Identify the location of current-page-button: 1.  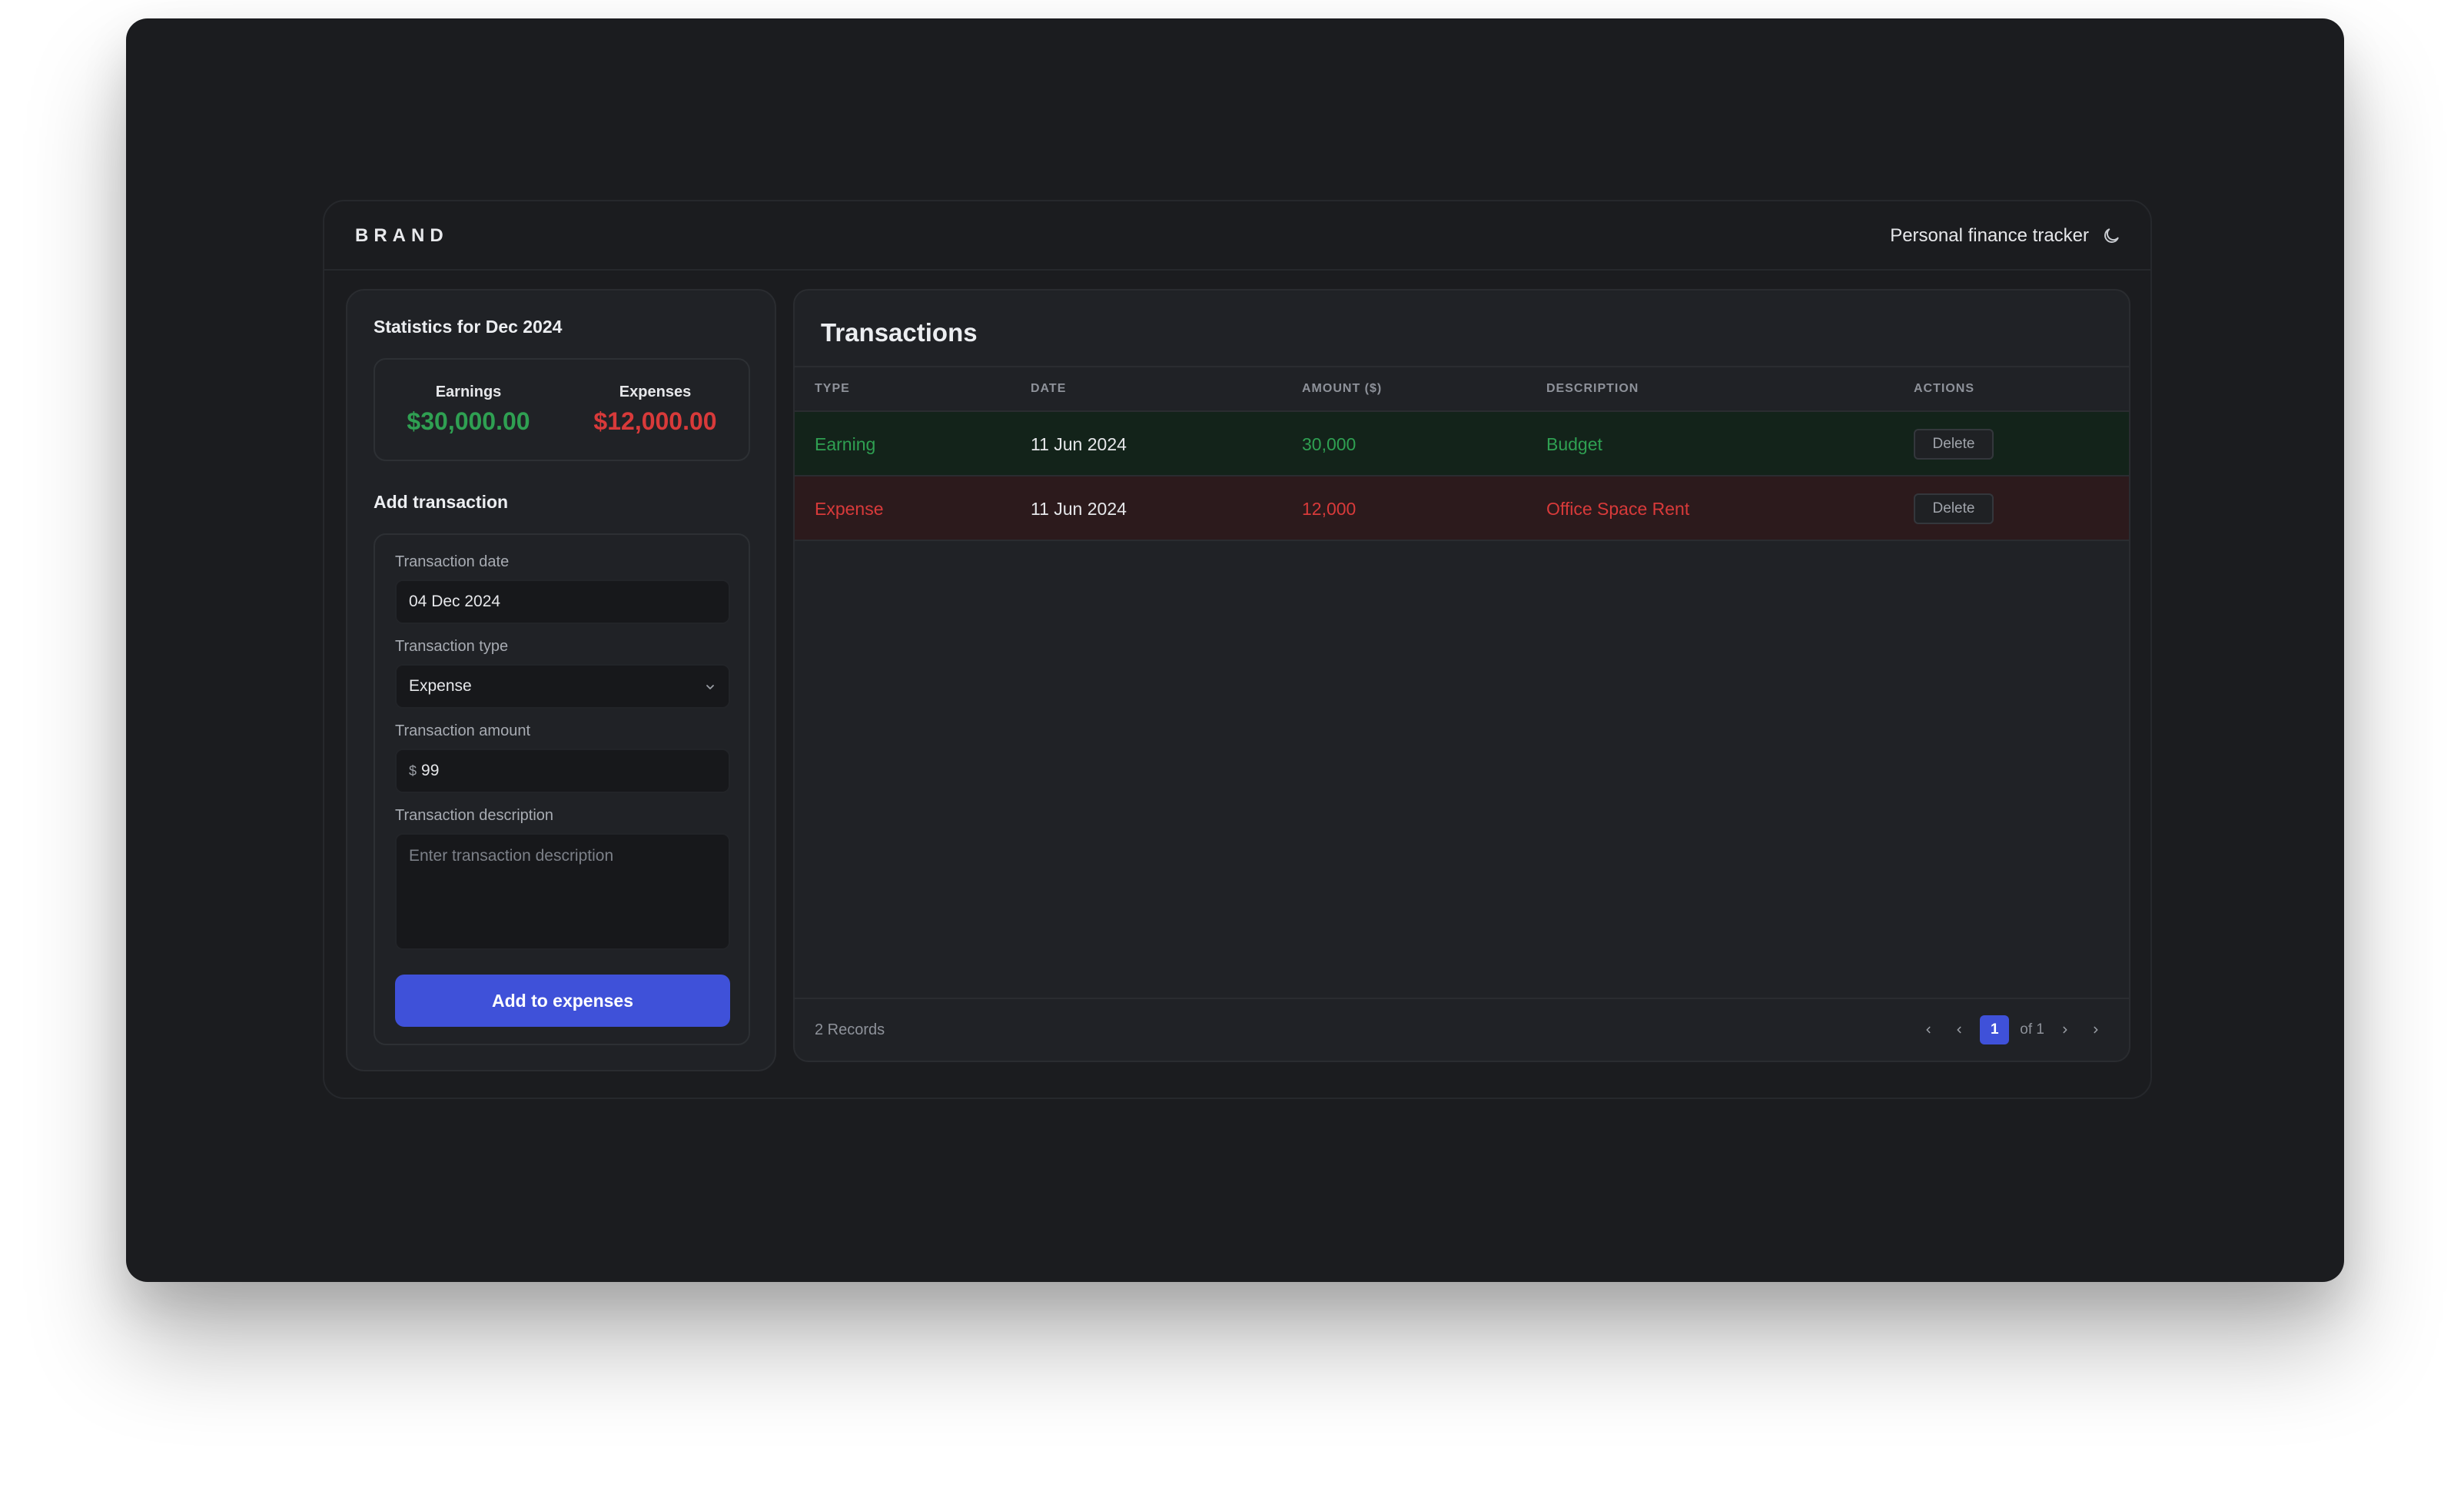
(1995, 1029).